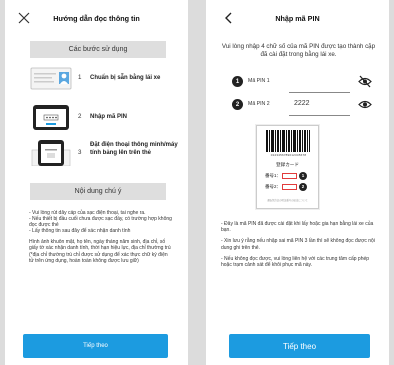 The image size is (394, 365). What do you see at coordinates (303, 176) in the screenshot?
I see `card-row1-badge: 1` at bounding box center [303, 176].